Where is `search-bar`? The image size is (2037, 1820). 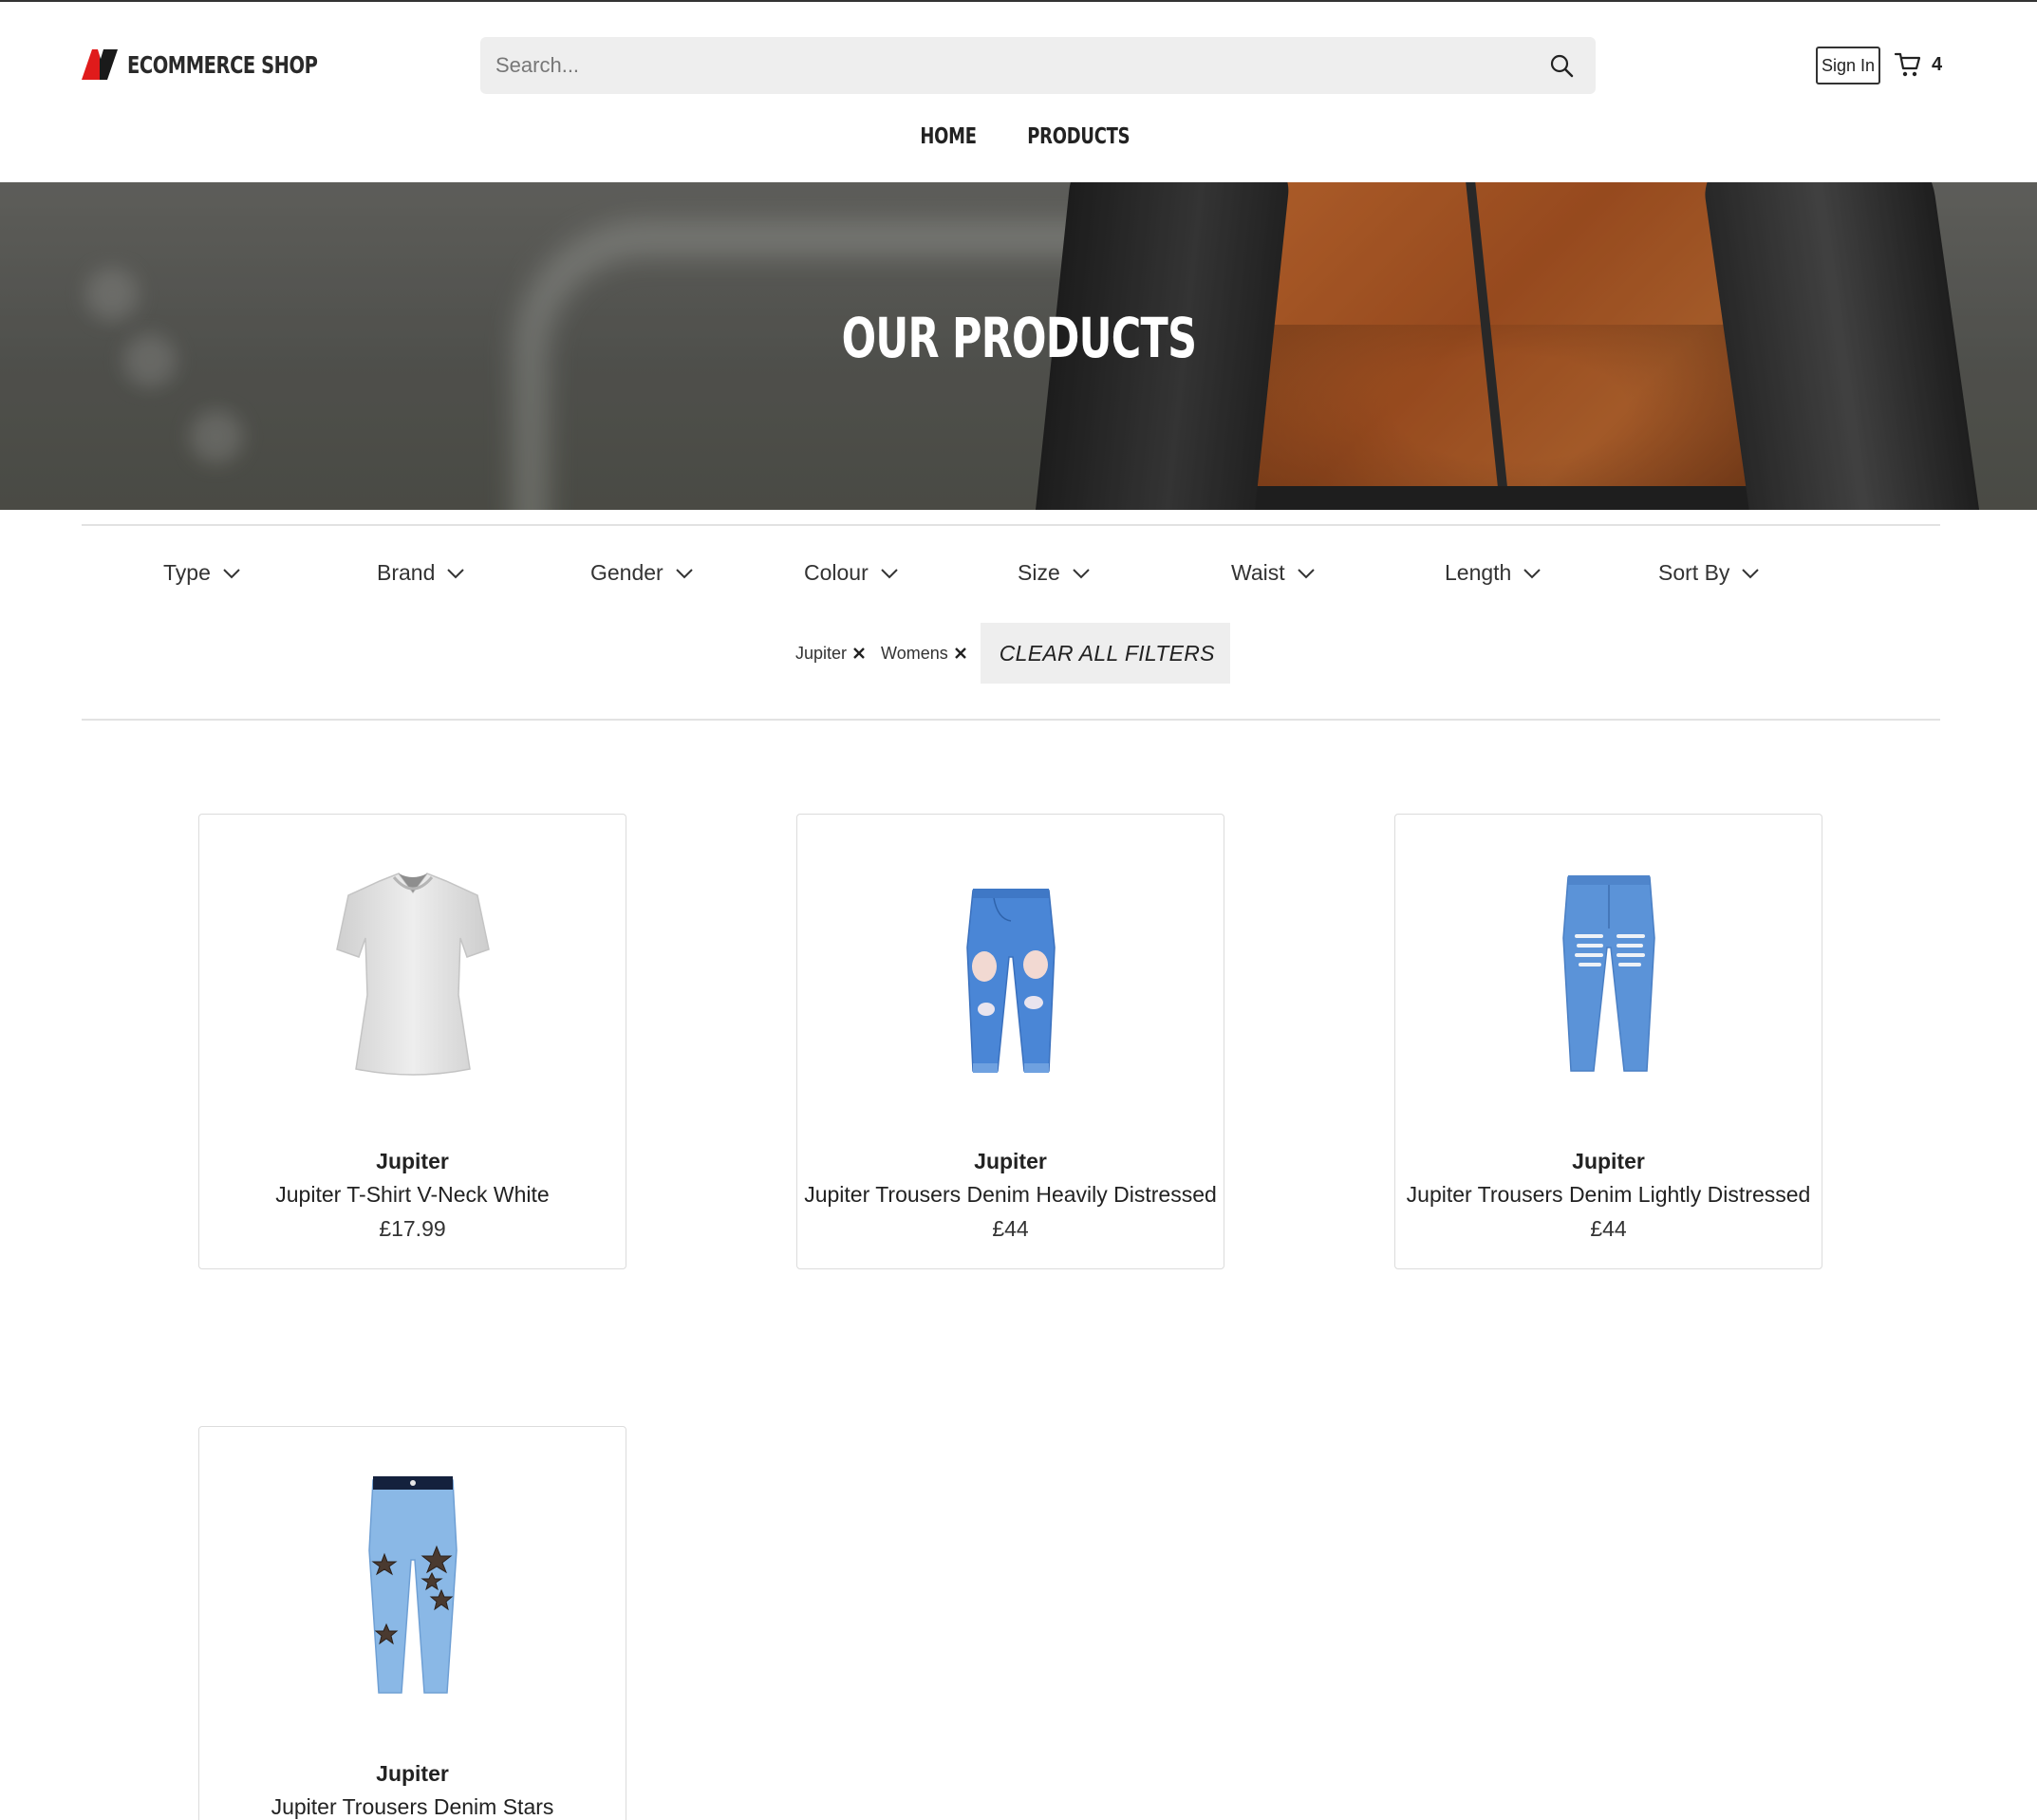
search-bar is located at coordinates (1038, 65).